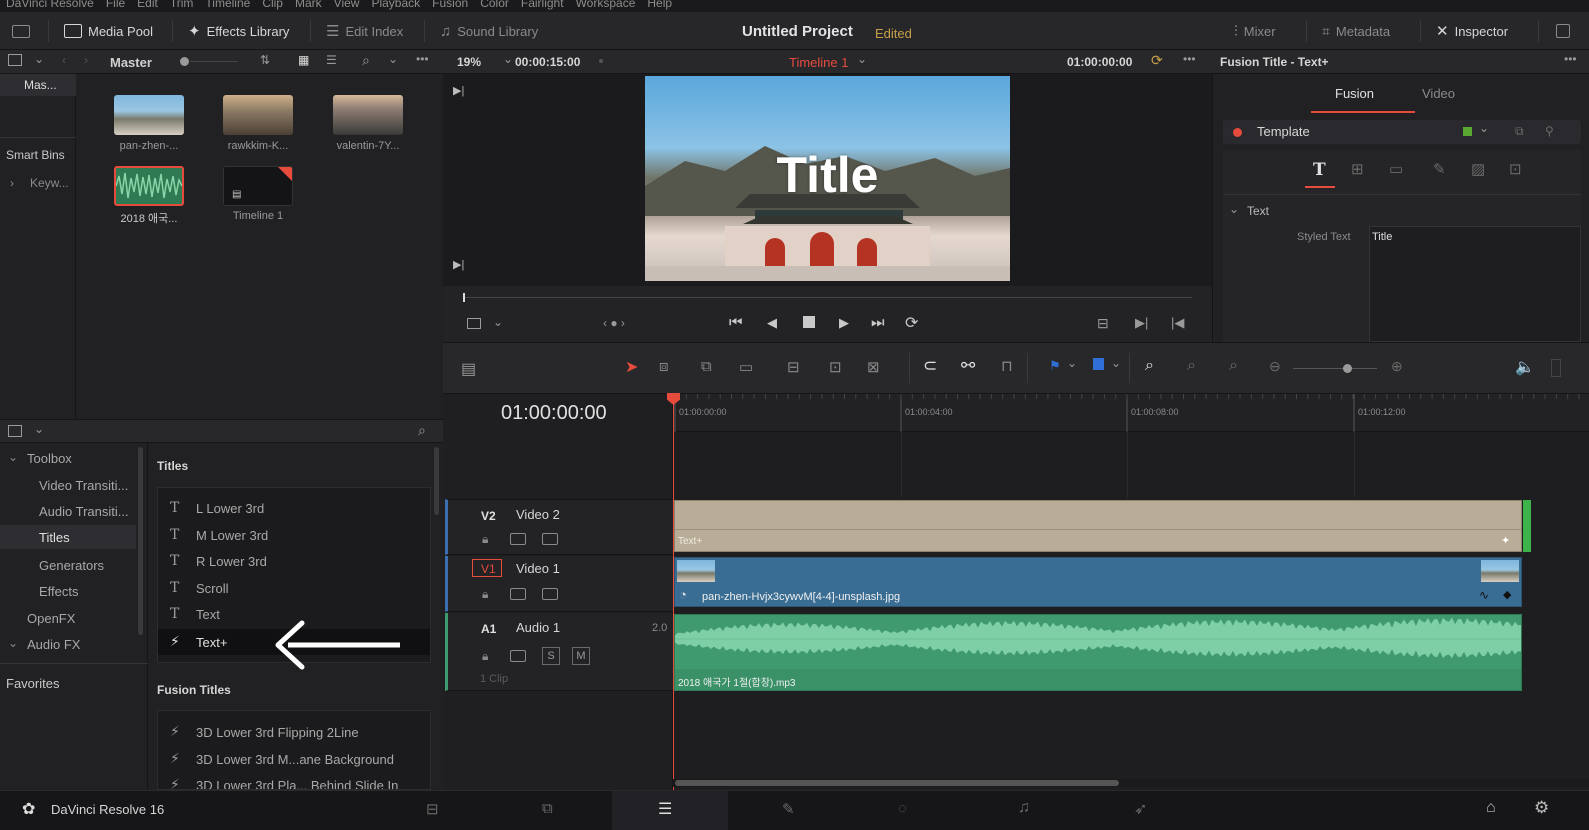 This screenshot has width=1589, height=830. What do you see at coordinates (86, 60) in the screenshot?
I see `forward-icon: ›` at bounding box center [86, 60].